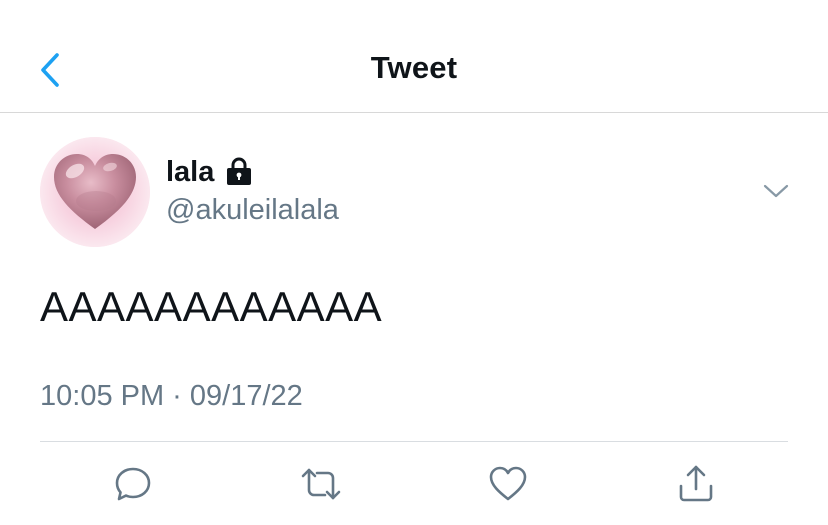  Describe the element at coordinates (414, 67) in the screenshot. I see `page-title: Tweet` at that location.